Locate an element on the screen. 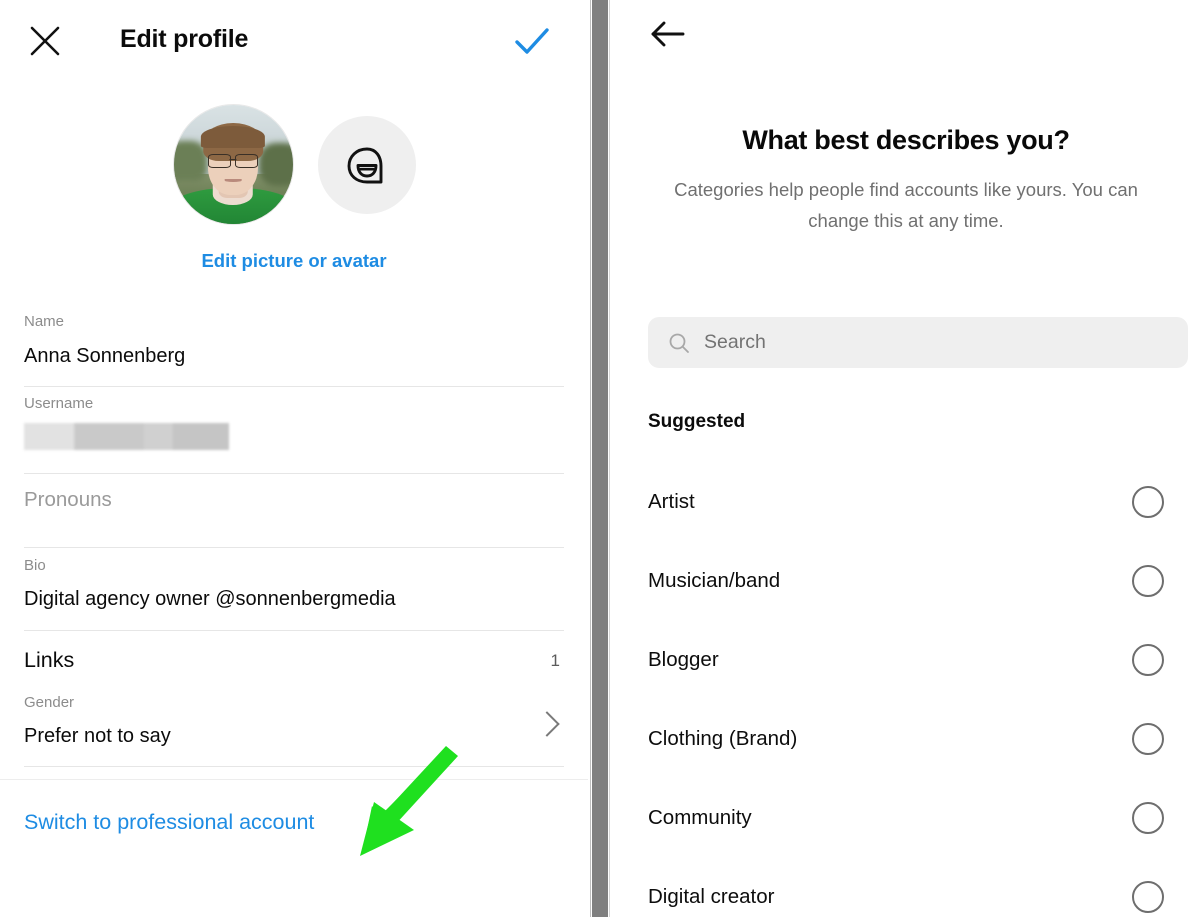  category-label: Artist is located at coordinates (671, 501).